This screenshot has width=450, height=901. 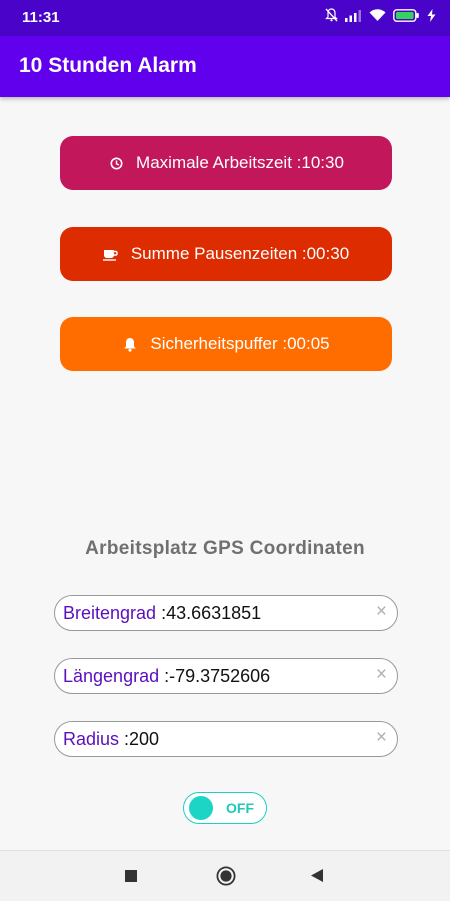 I want to click on status-icons, so click(x=380, y=15).